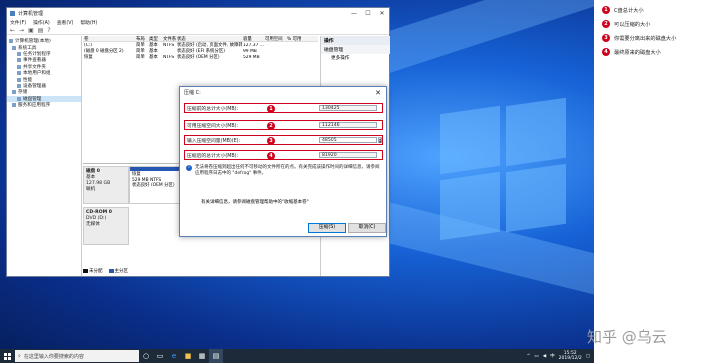 Image resolution: width=720 pixels, height=363 pixels. What do you see at coordinates (105, 271) in the screenshot?
I see `legend: 未分配 主分区` at bounding box center [105, 271].